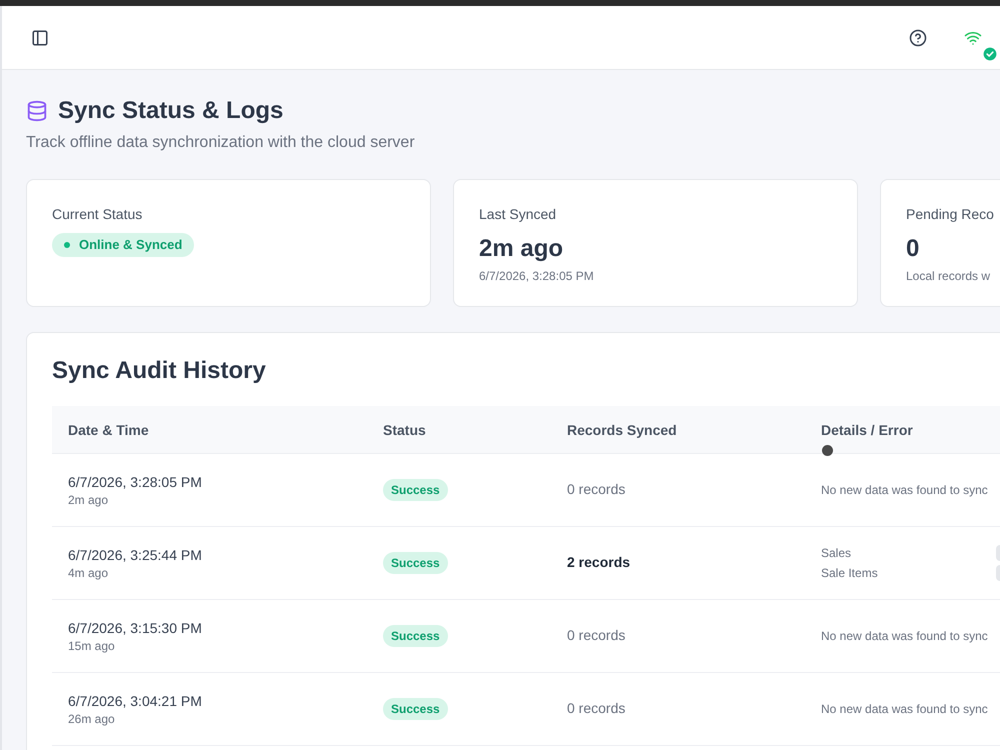 Image resolution: width=1000 pixels, height=750 pixels. Describe the element at coordinates (948, 276) in the screenshot. I see `metric-note: Local records w` at that location.